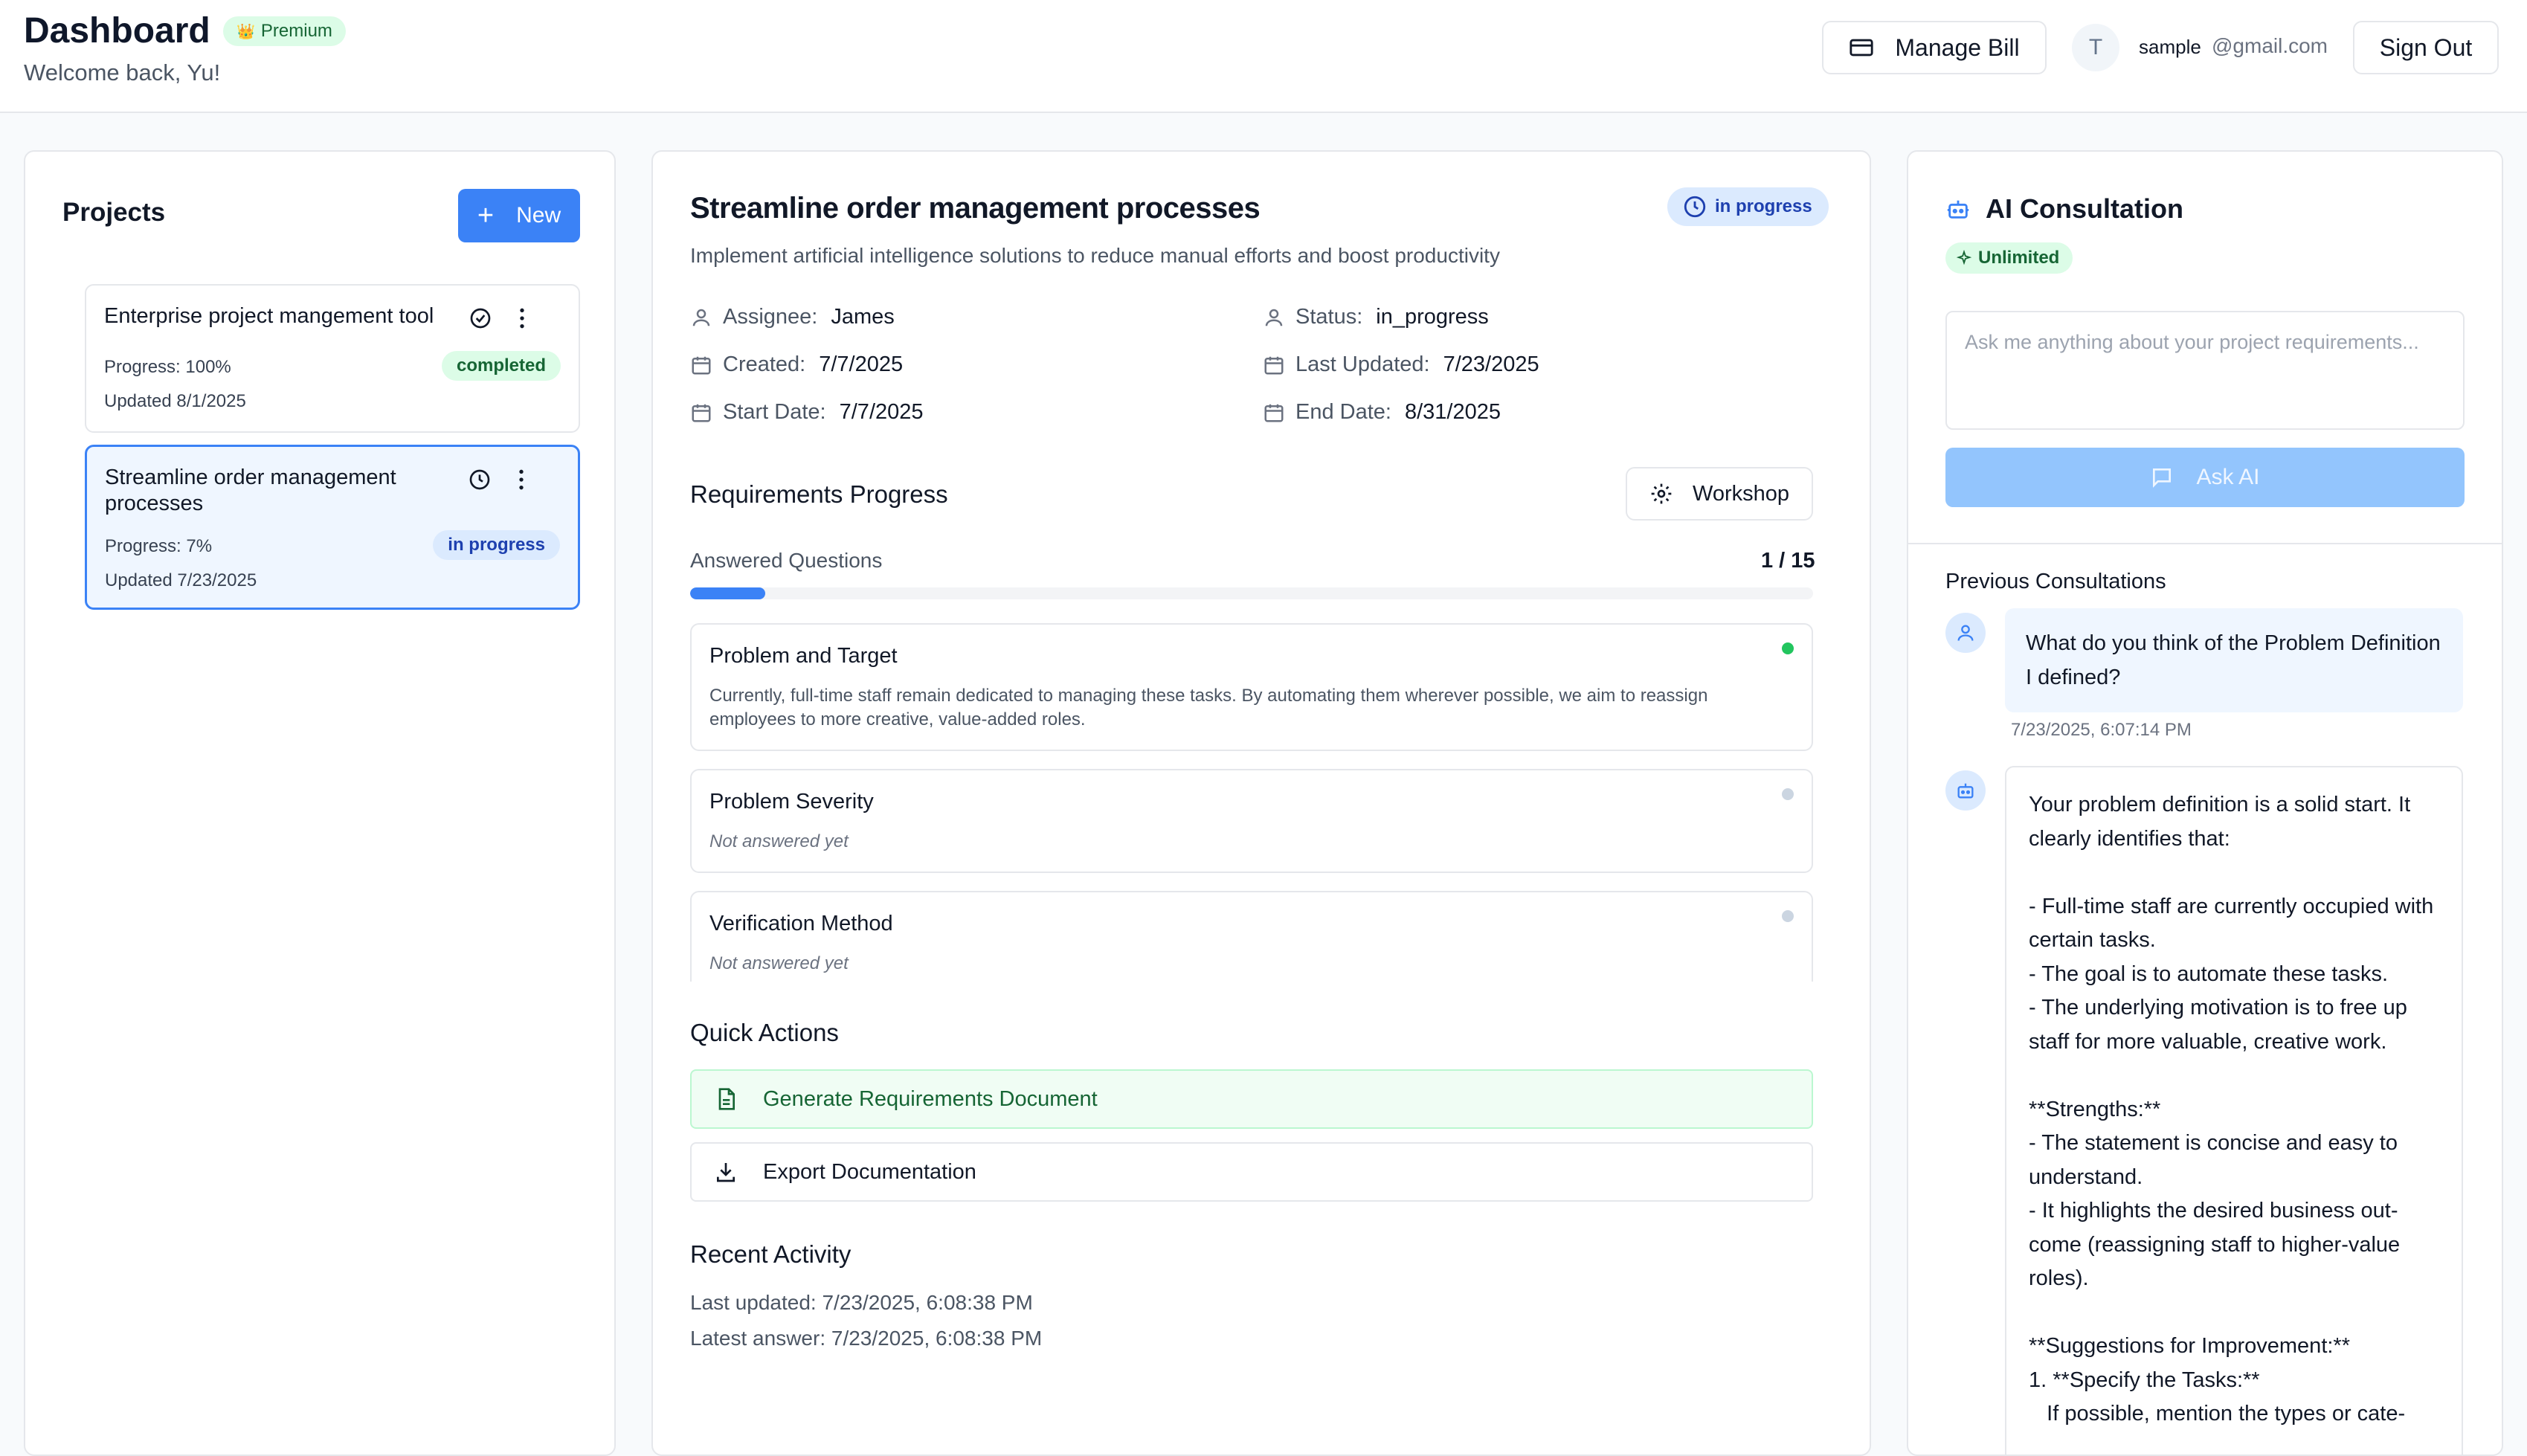  What do you see at coordinates (1382, 413) in the screenshot?
I see `end-date-field: End Date: 8/31/2025` at bounding box center [1382, 413].